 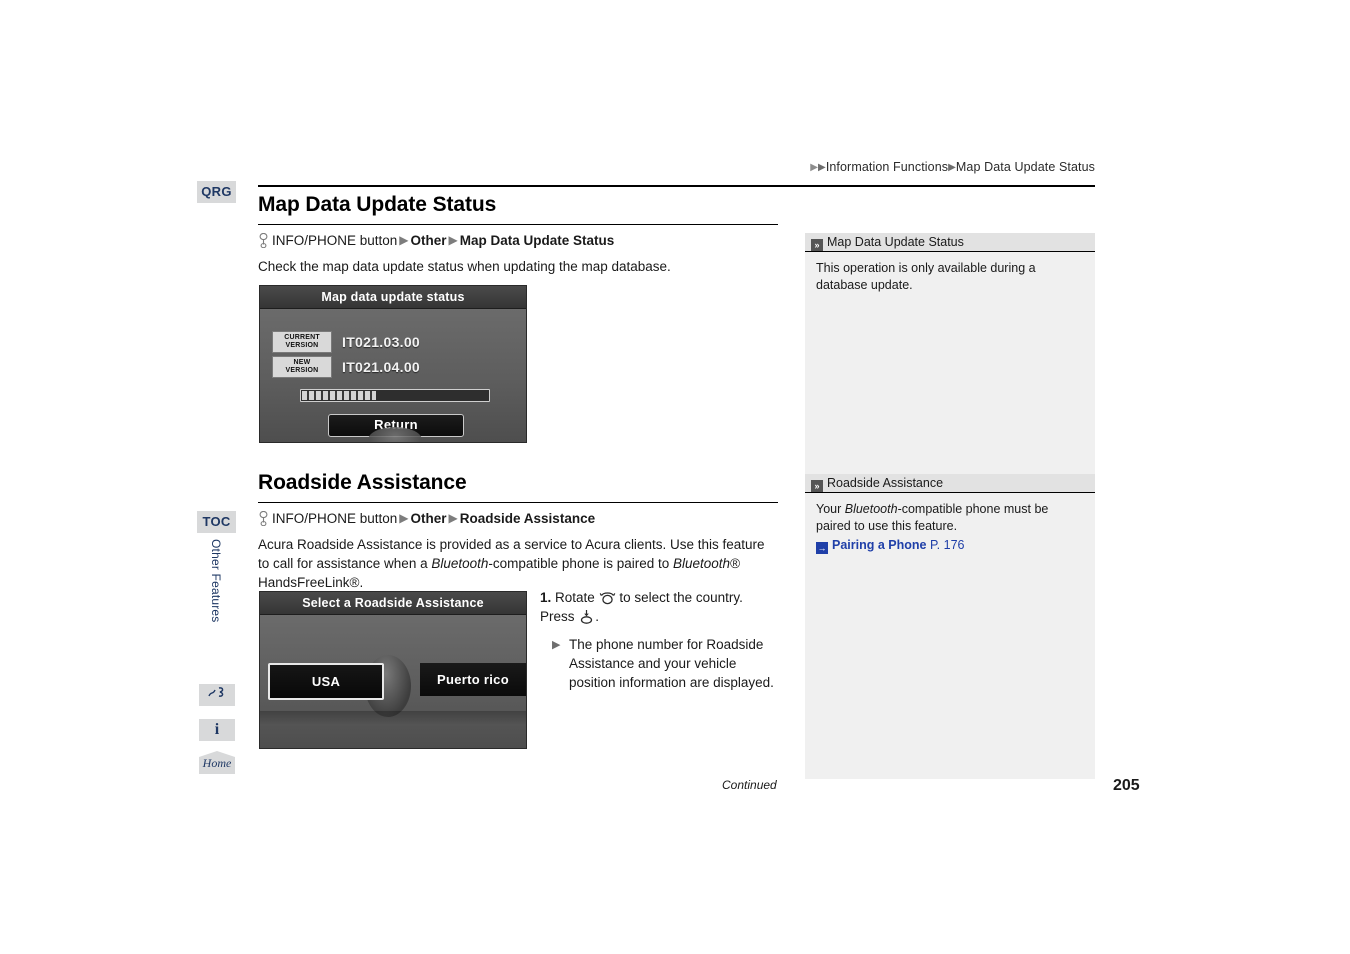 What do you see at coordinates (950, 483) in the screenshot?
I see `sidebar-panel-header-2: » Roadside Assistance` at bounding box center [950, 483].